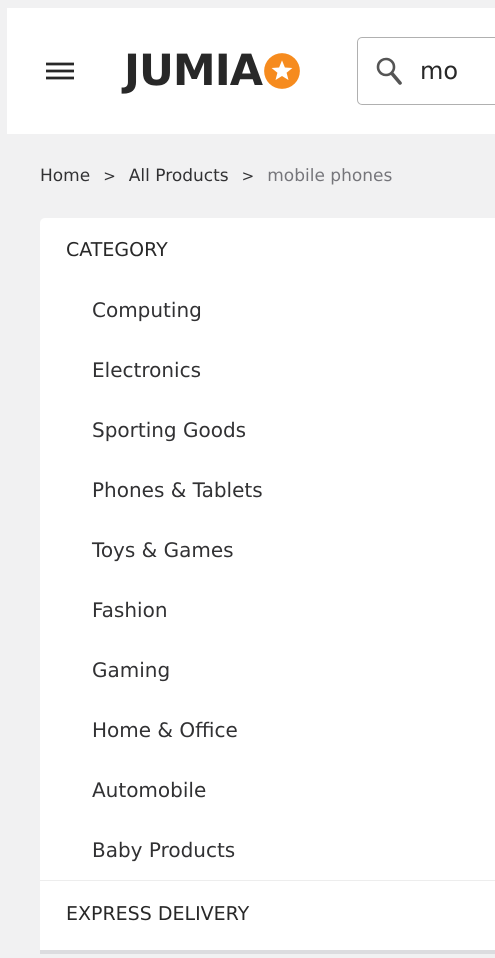 This screenshot has width=495, height=958. I want to click on breadcrumb-link: Home, so click(65, 176).